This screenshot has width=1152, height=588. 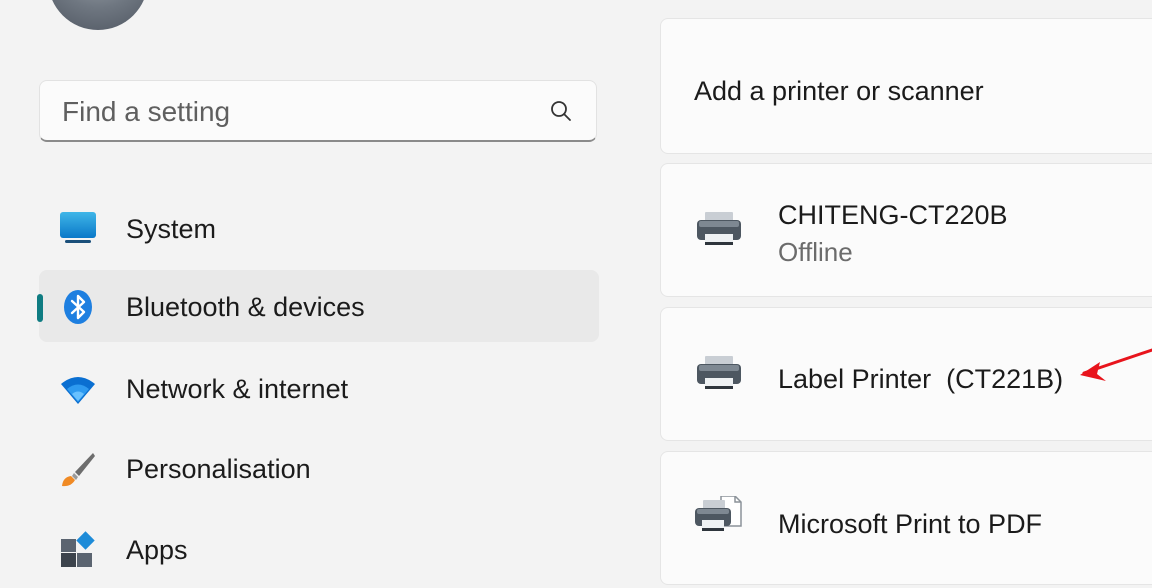 I want to click on system-icon, so click(x=78, y=227).